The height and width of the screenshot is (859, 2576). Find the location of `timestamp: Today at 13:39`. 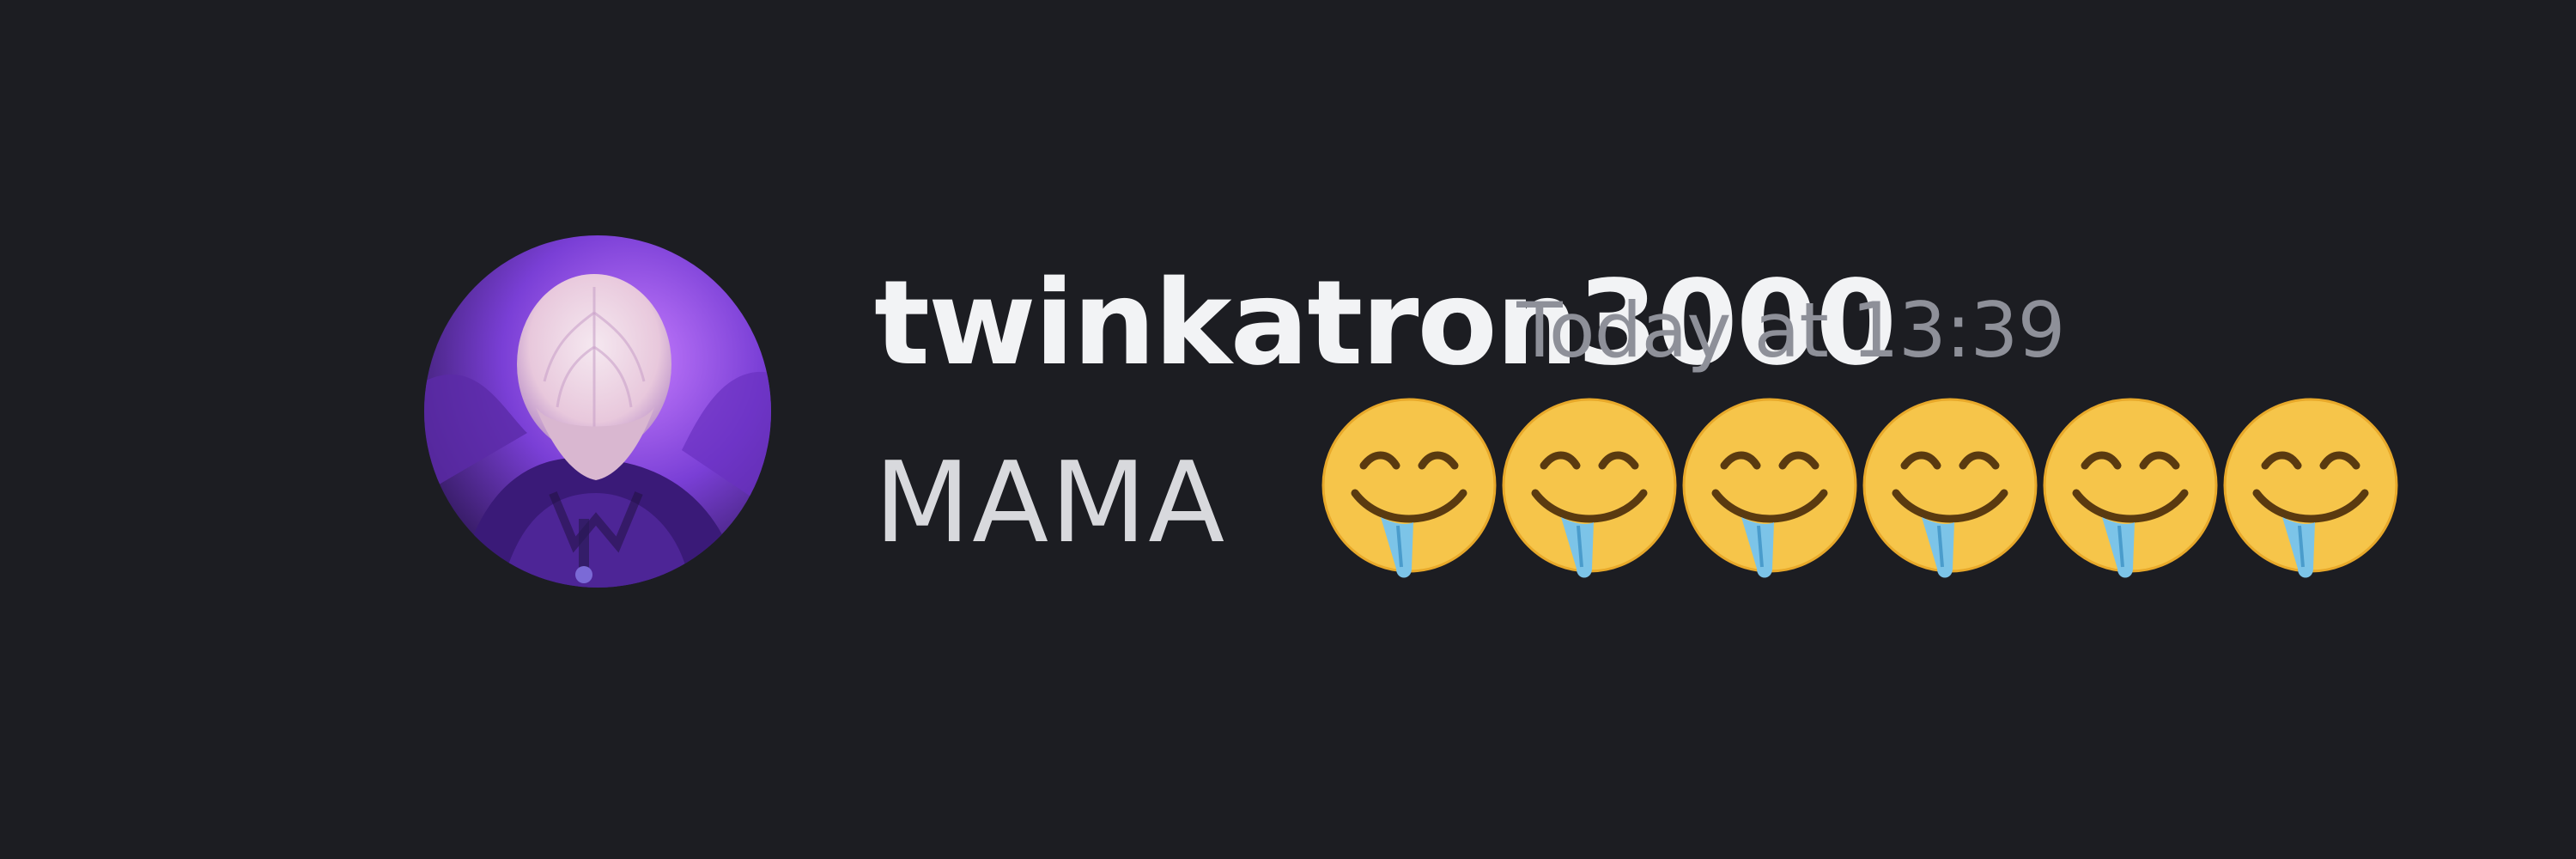

timestamp: Today at 13:39 is located at coordinates (1841, 331).